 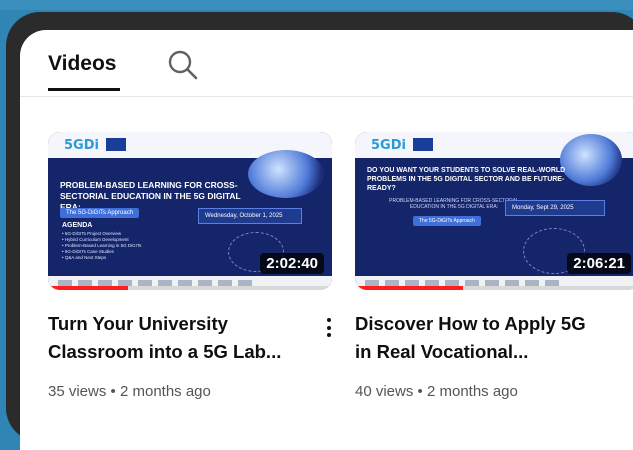 What do you see at coordinates (250, 216) in the screenshot?
I see `thumbnail-date: Wednesday, October 1, 2025` at bounding box center [250, 216].